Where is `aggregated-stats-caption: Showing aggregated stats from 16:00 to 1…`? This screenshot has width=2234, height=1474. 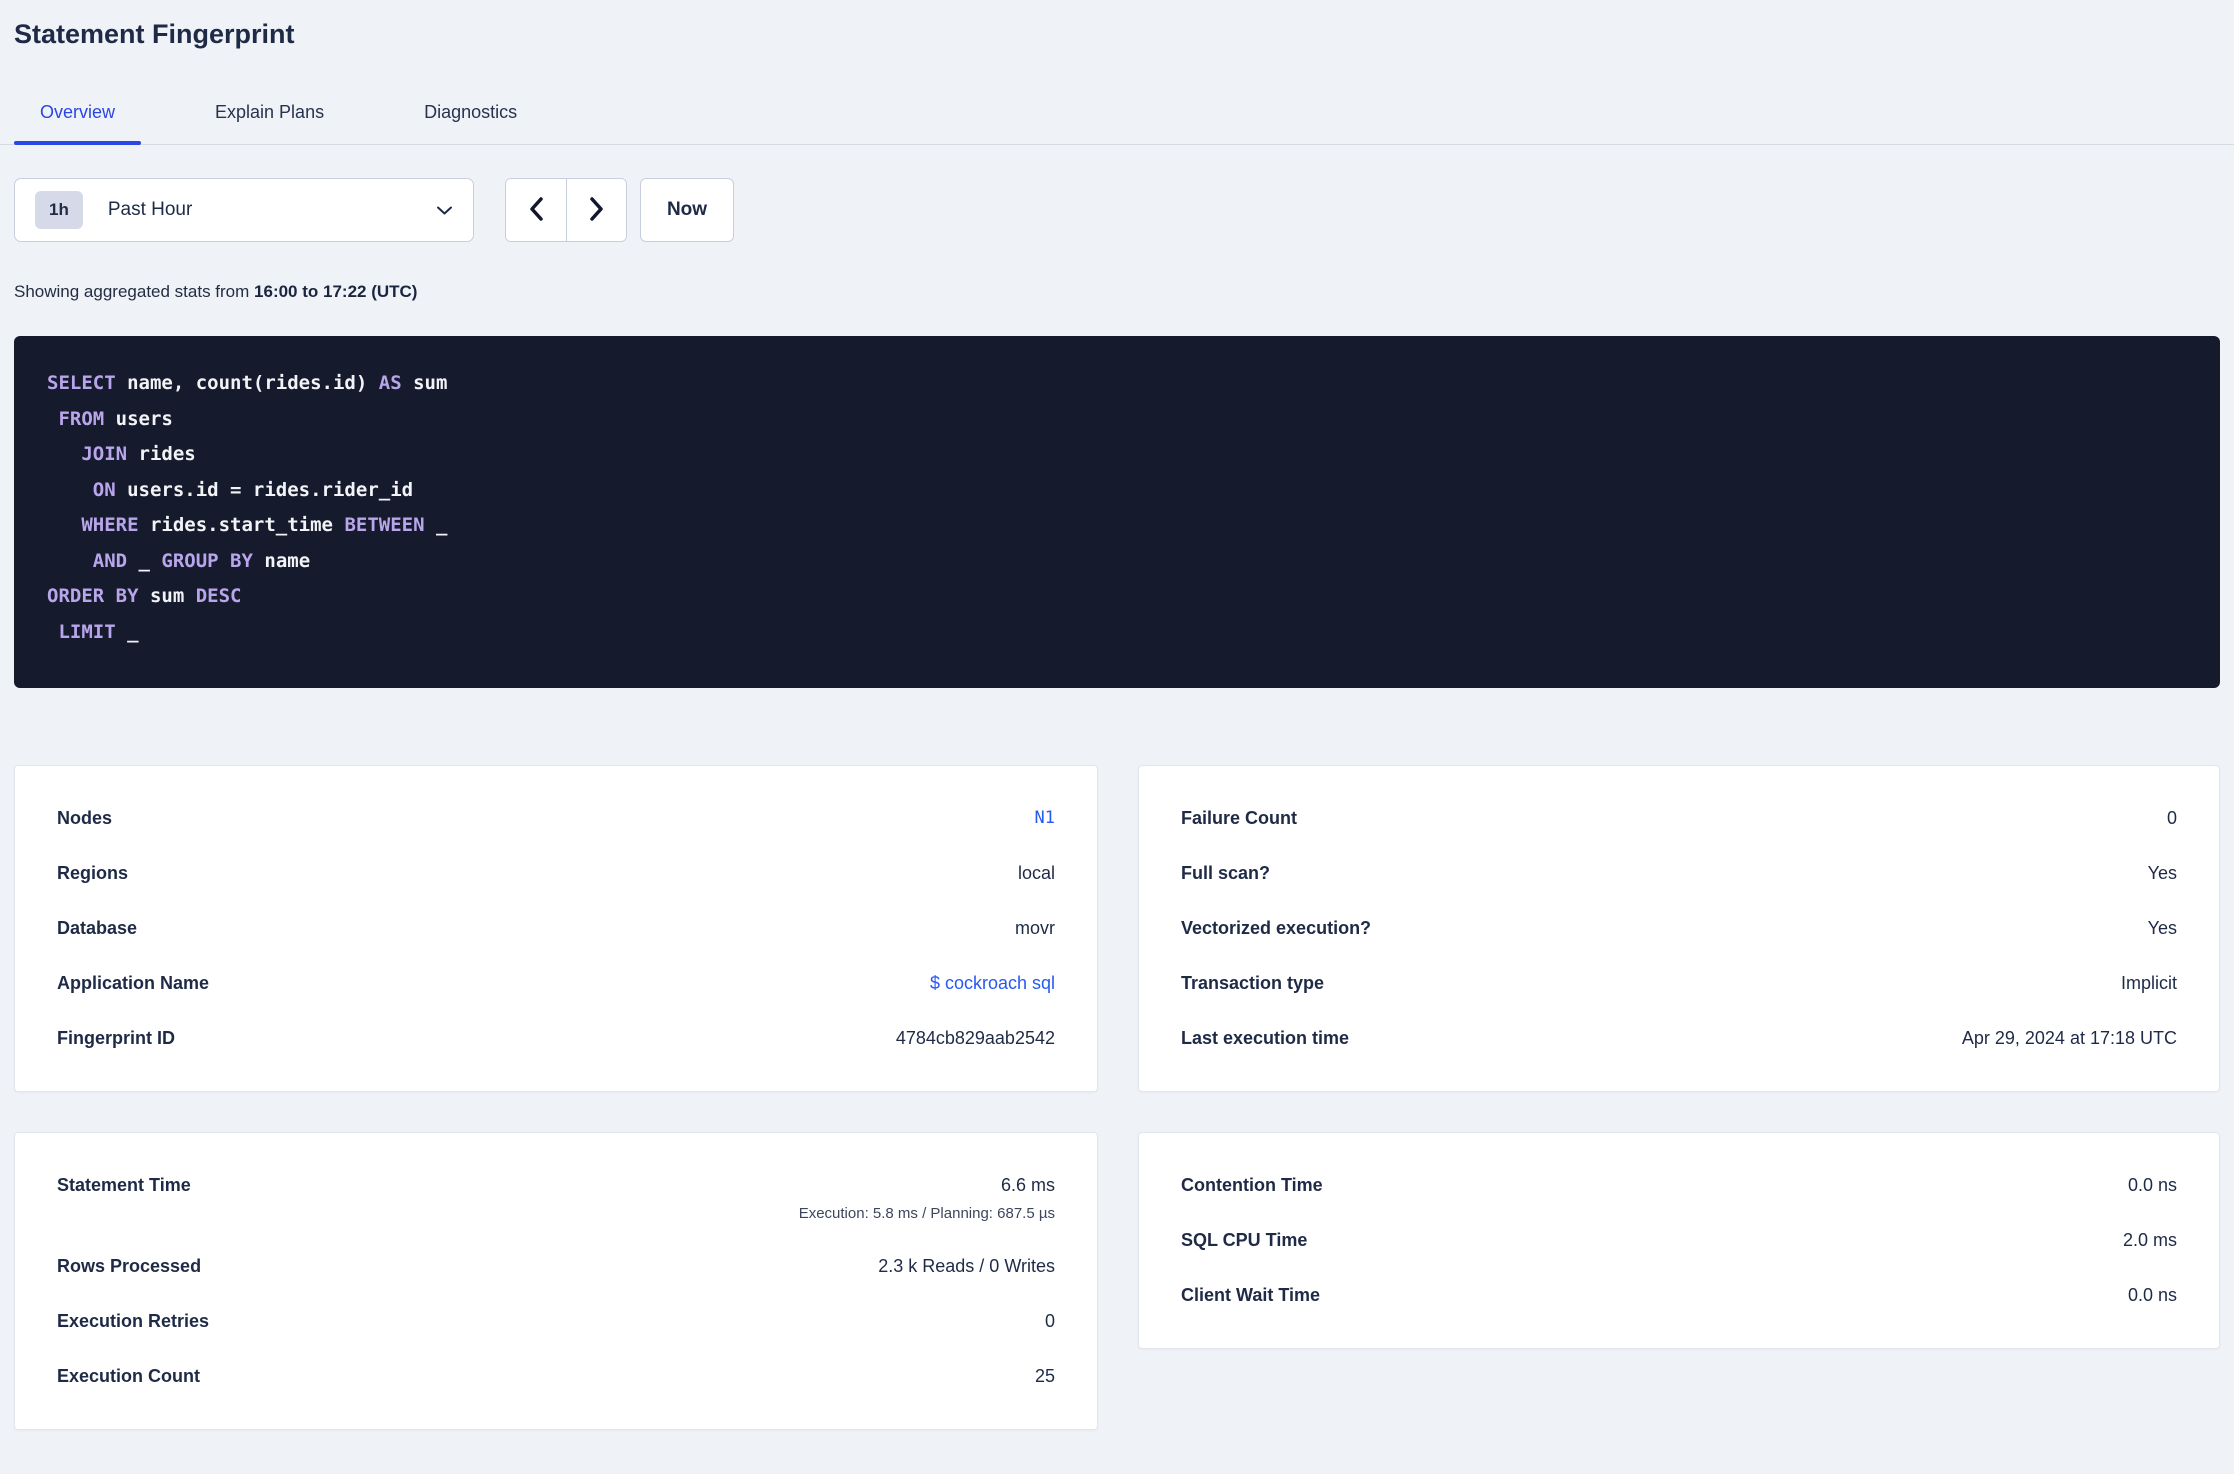 aggregated-stats-caption: Showing aggregated stats from 16:00 to 1… is located at coordinates (1117, 292).